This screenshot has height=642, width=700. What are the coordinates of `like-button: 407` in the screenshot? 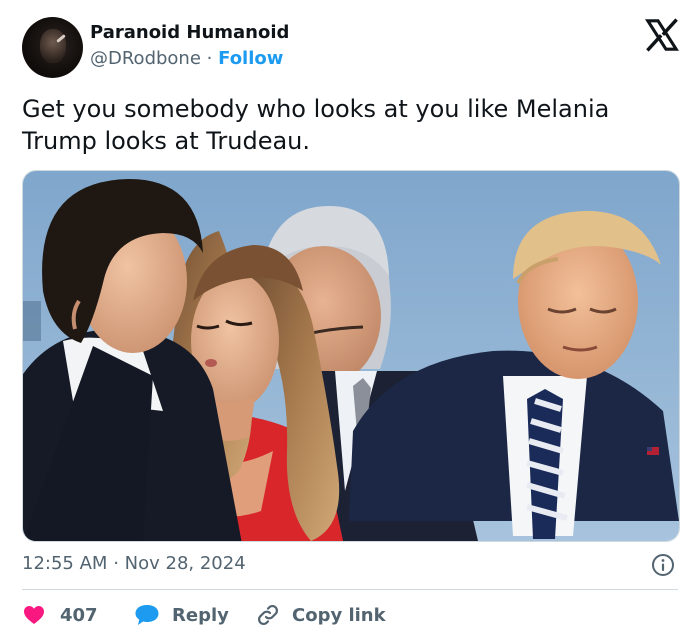 It's located at (67, 615).